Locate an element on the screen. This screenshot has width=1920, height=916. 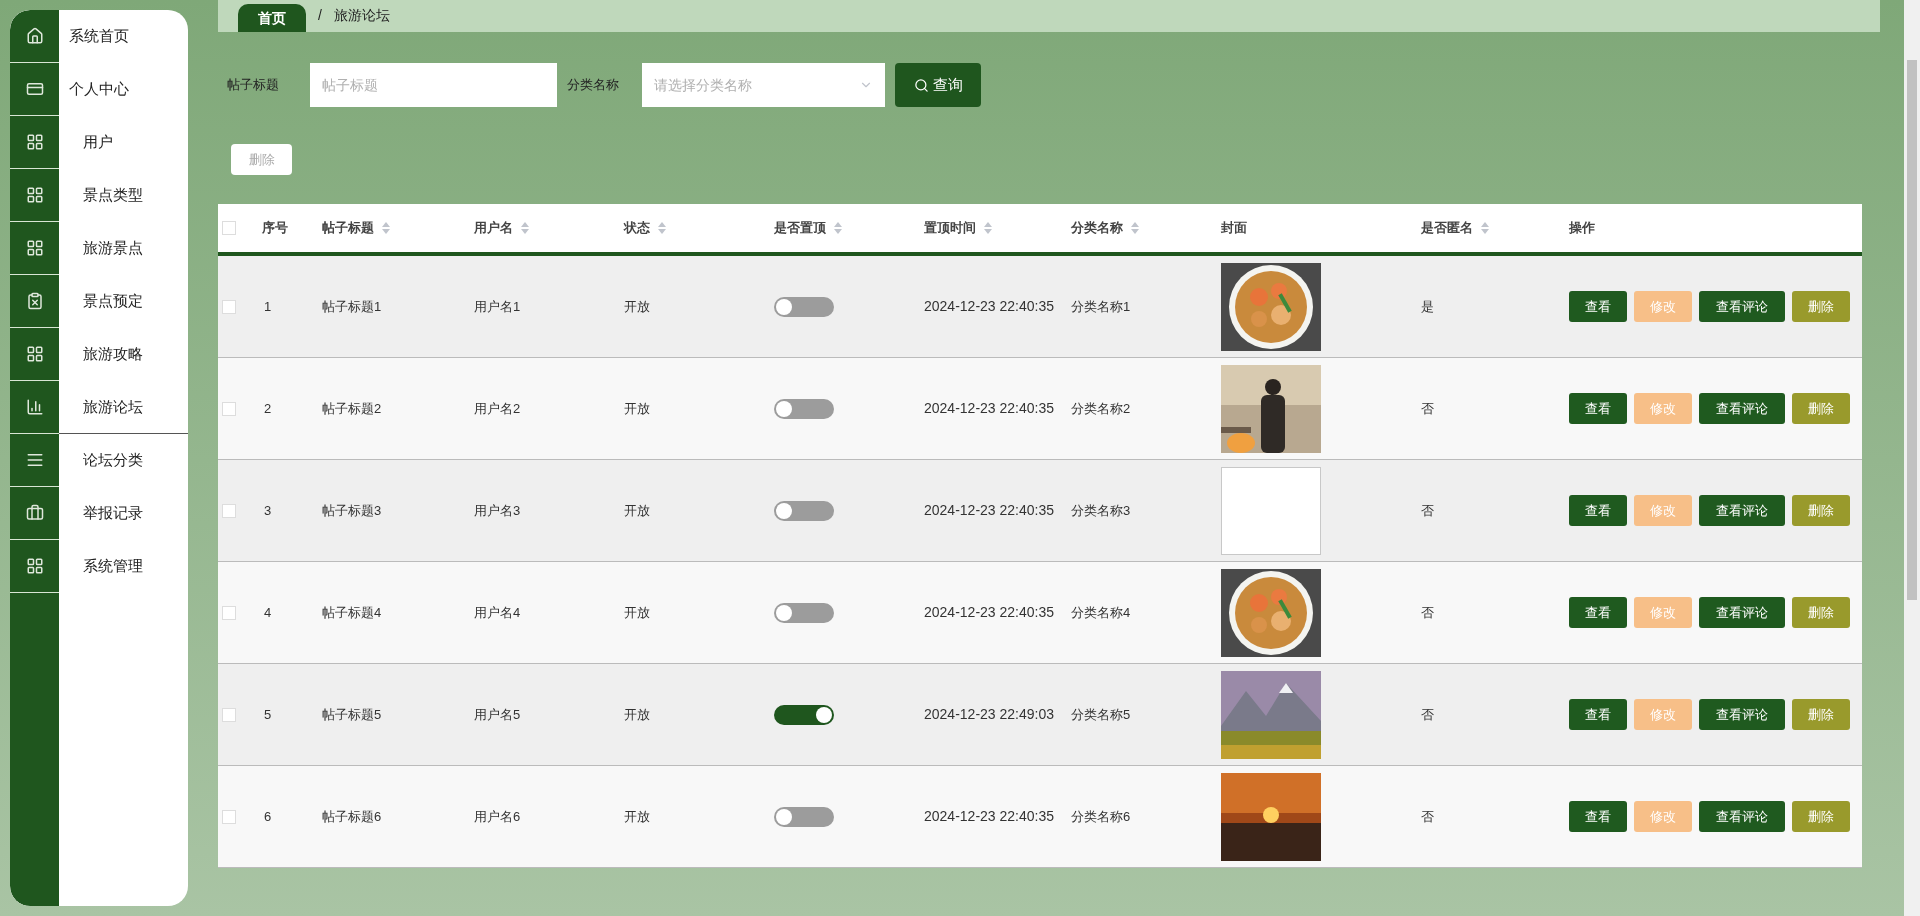
table-cell-text: 分类名称4 is located at coordinates (1101, 612).